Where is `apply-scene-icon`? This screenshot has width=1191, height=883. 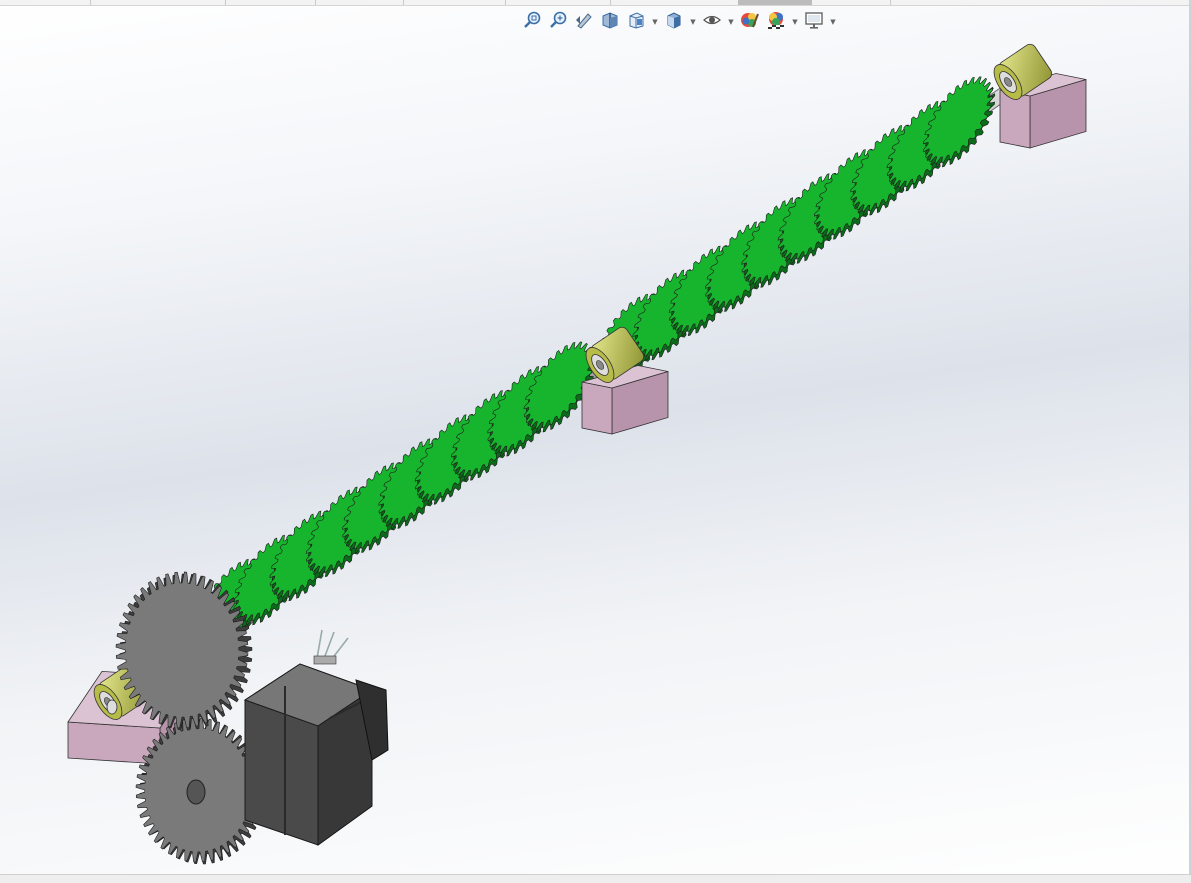 apply-scene-icon is located at coordinates (776, 22).